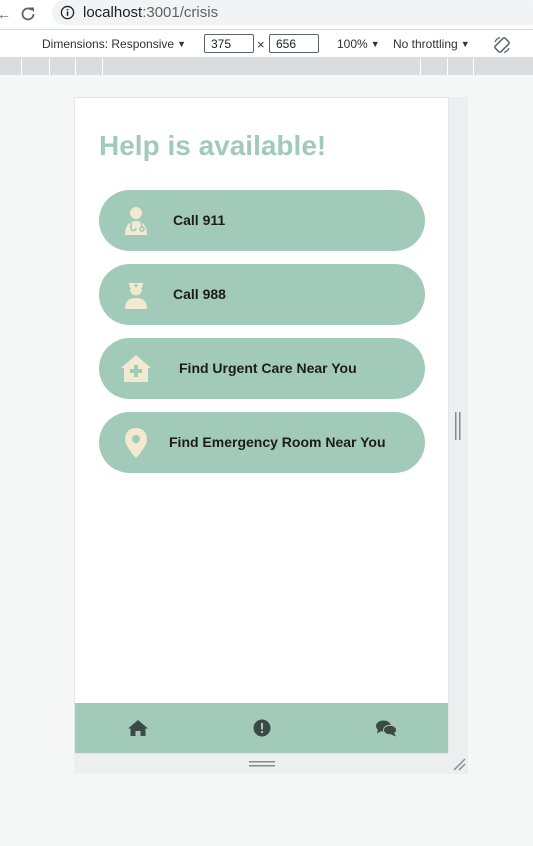 This screenshot has width=533, height=846. I want to click on bottom-nav, so click(261, 728).